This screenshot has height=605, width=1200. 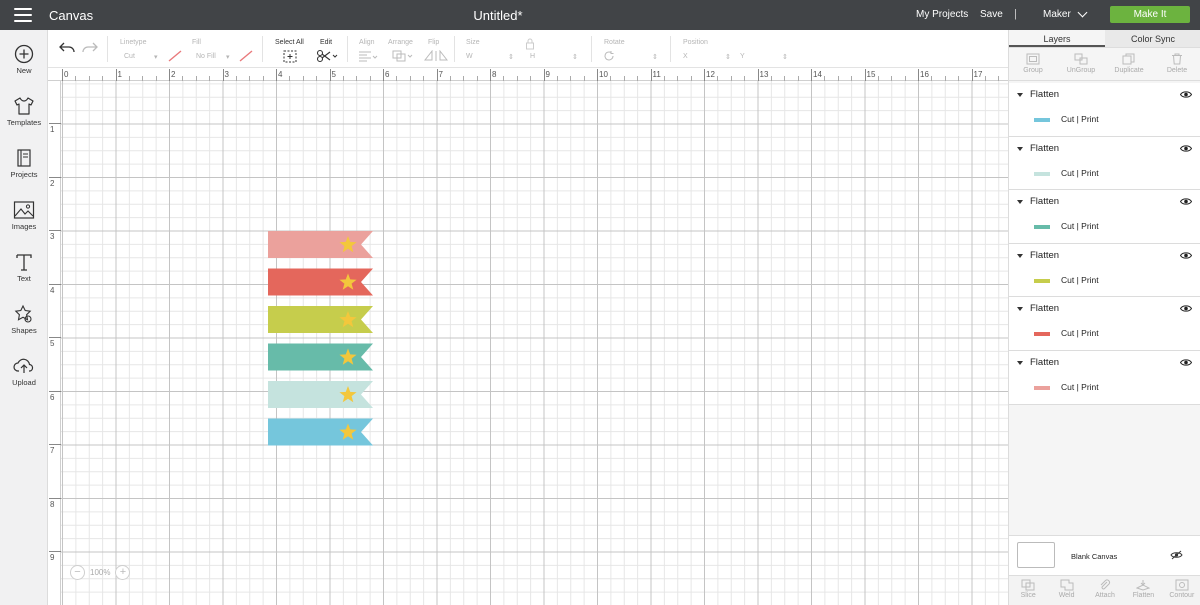 What do you see at coordinates (206, 56) in the screenshot?
I see `fill-select: No Fill` at bounding box center [206, 56].